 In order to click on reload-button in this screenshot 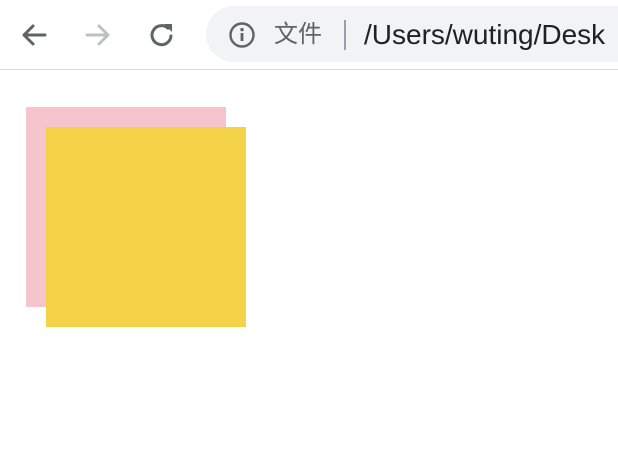, I will do `click(162, 35)`.